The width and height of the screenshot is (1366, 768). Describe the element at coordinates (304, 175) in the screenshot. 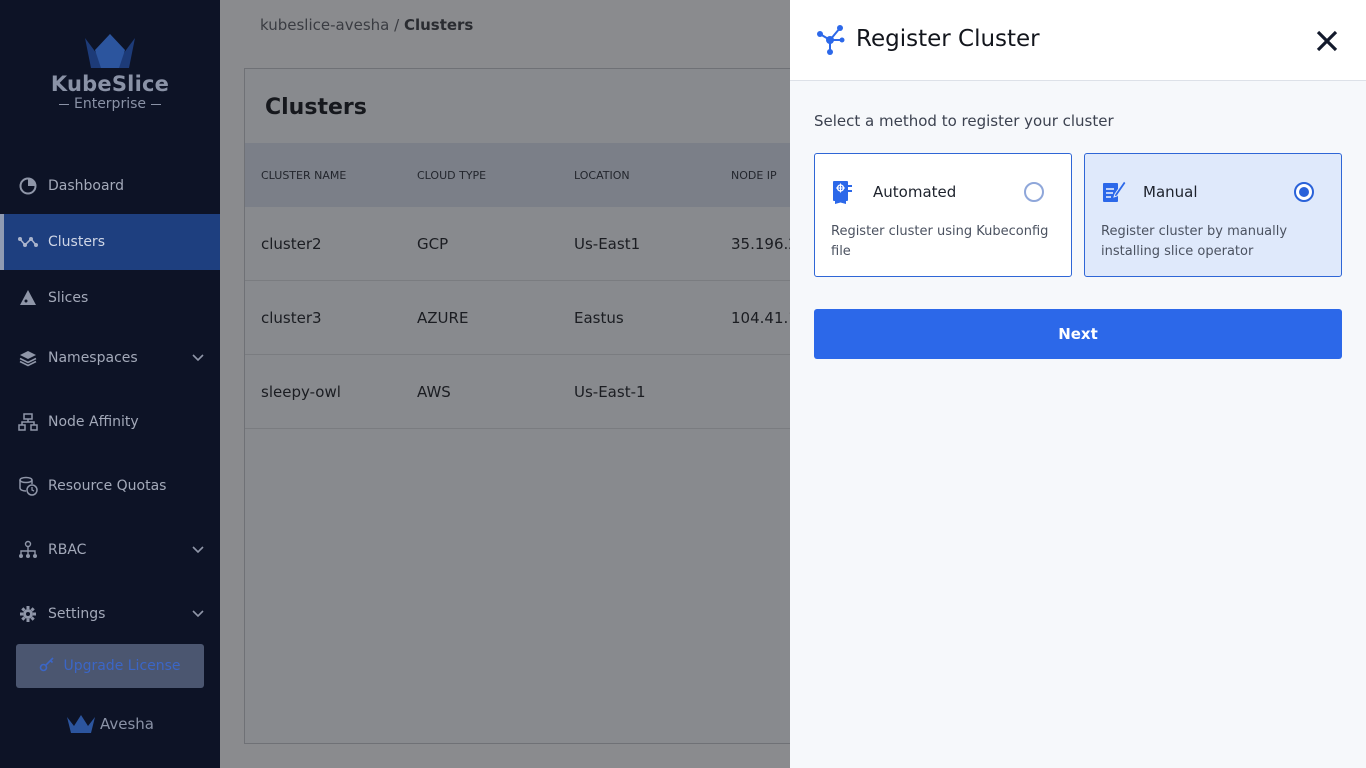

I see `column-header: CLUSTER NAME` at that location.